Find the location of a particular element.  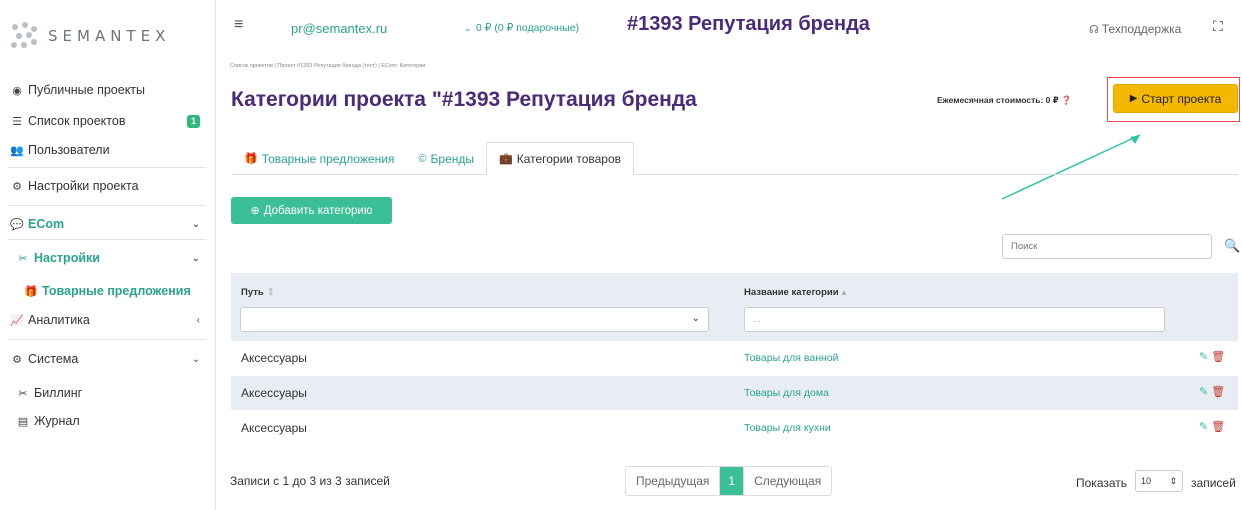

updown-icon: ⇕ is located at coordinates (1173, 480).